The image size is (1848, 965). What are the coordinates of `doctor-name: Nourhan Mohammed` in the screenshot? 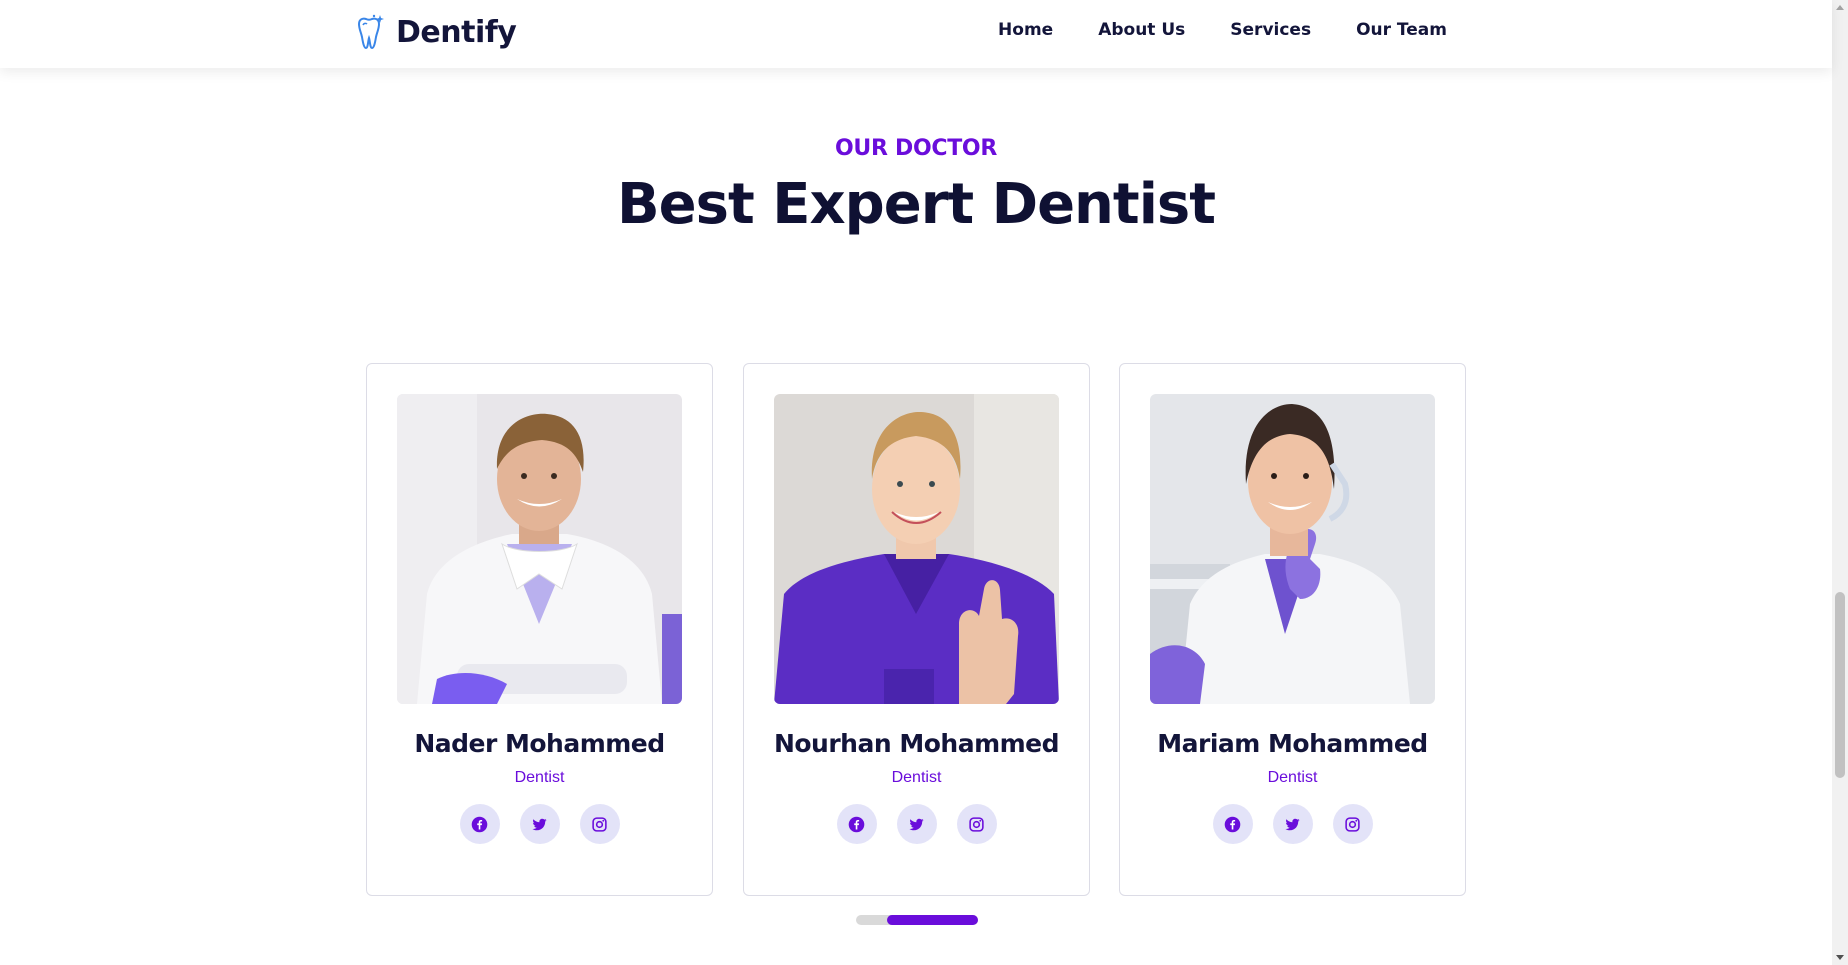 It's located at (916, 743).